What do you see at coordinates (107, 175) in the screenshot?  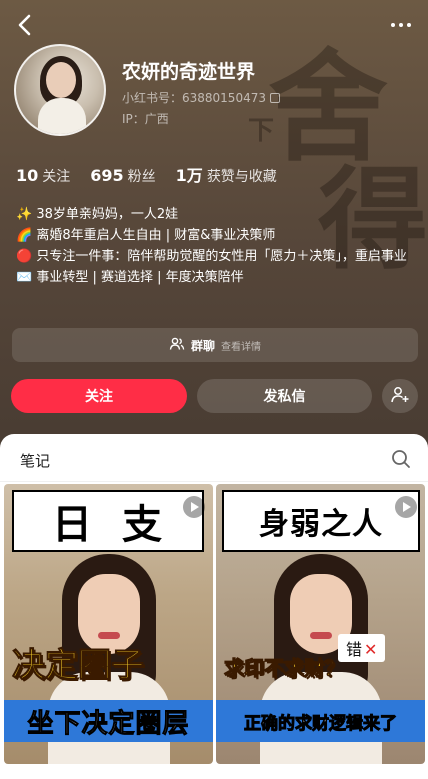 I see `stat-value: 695` at bounding box center [107, 175].